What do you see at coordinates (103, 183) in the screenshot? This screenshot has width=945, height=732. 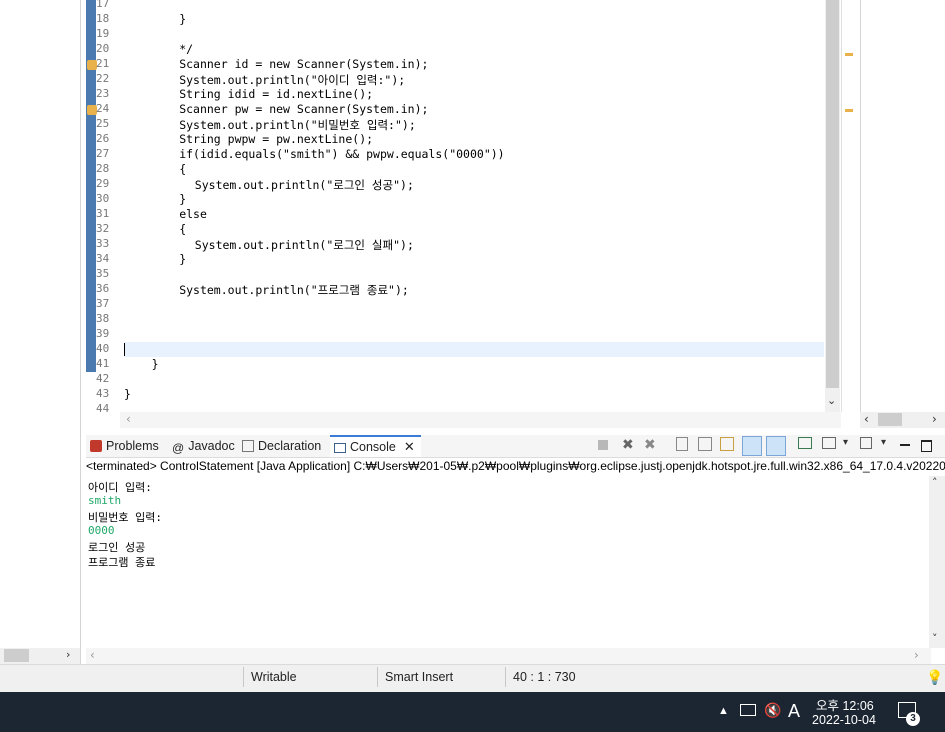 I see `line-number: 29` at bounding box center [103, 183].